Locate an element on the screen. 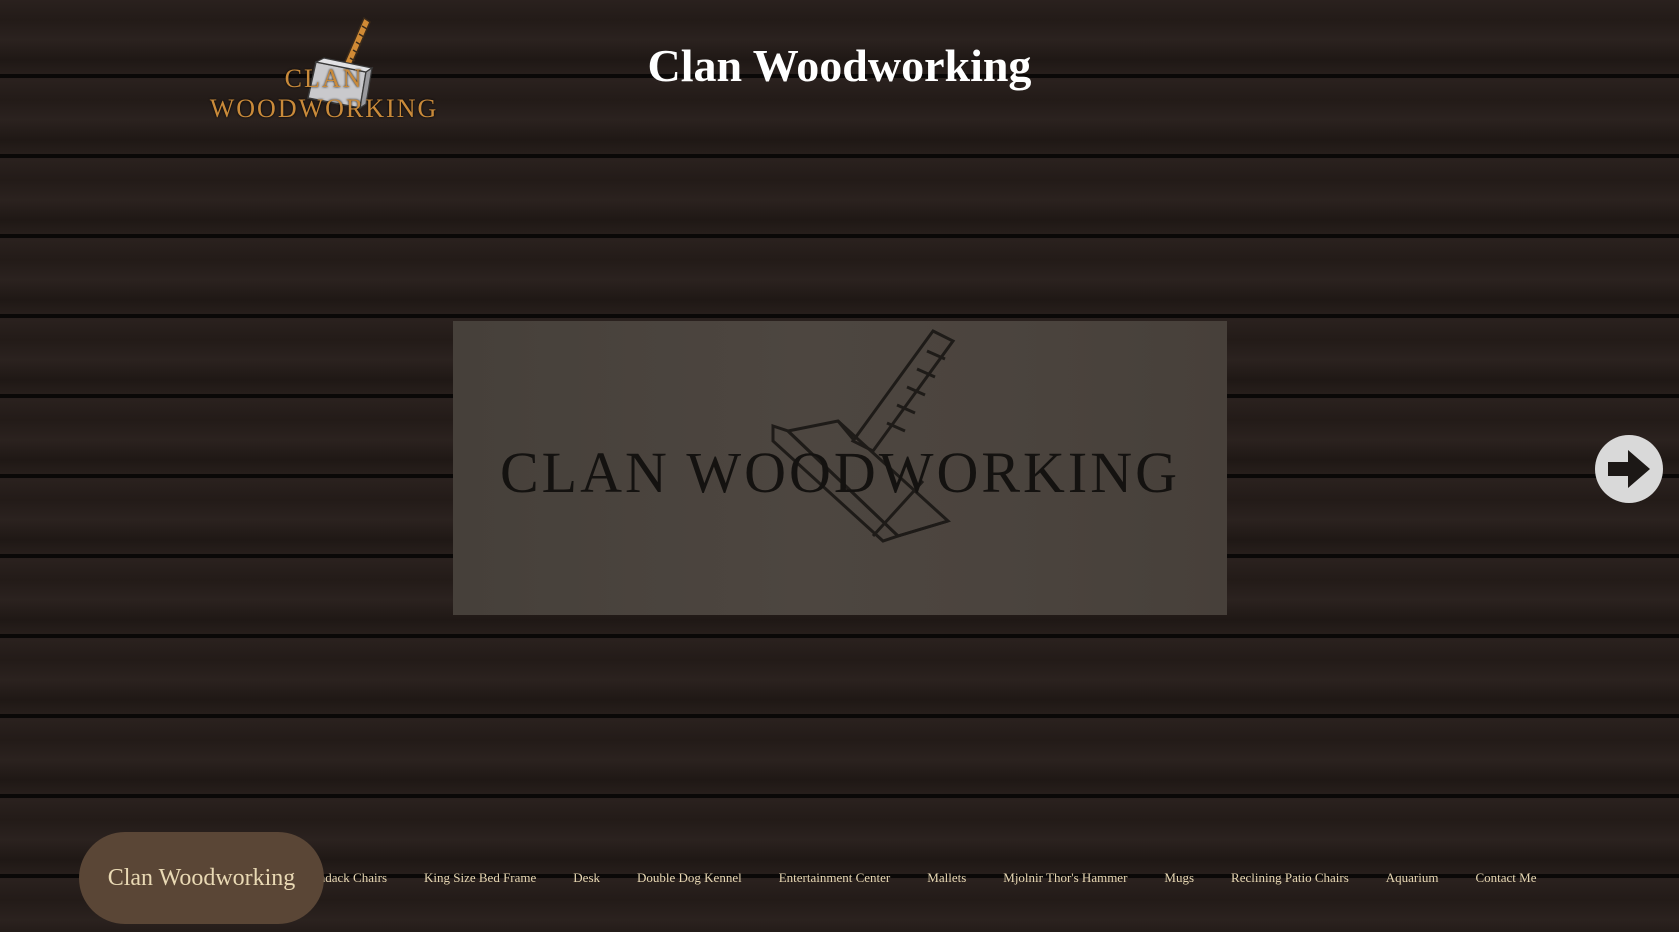 This screenshot has height=932, width=1679. site-header: CLAN WOODWORKING Clan Woodworking is located at coordinates (839, 61).